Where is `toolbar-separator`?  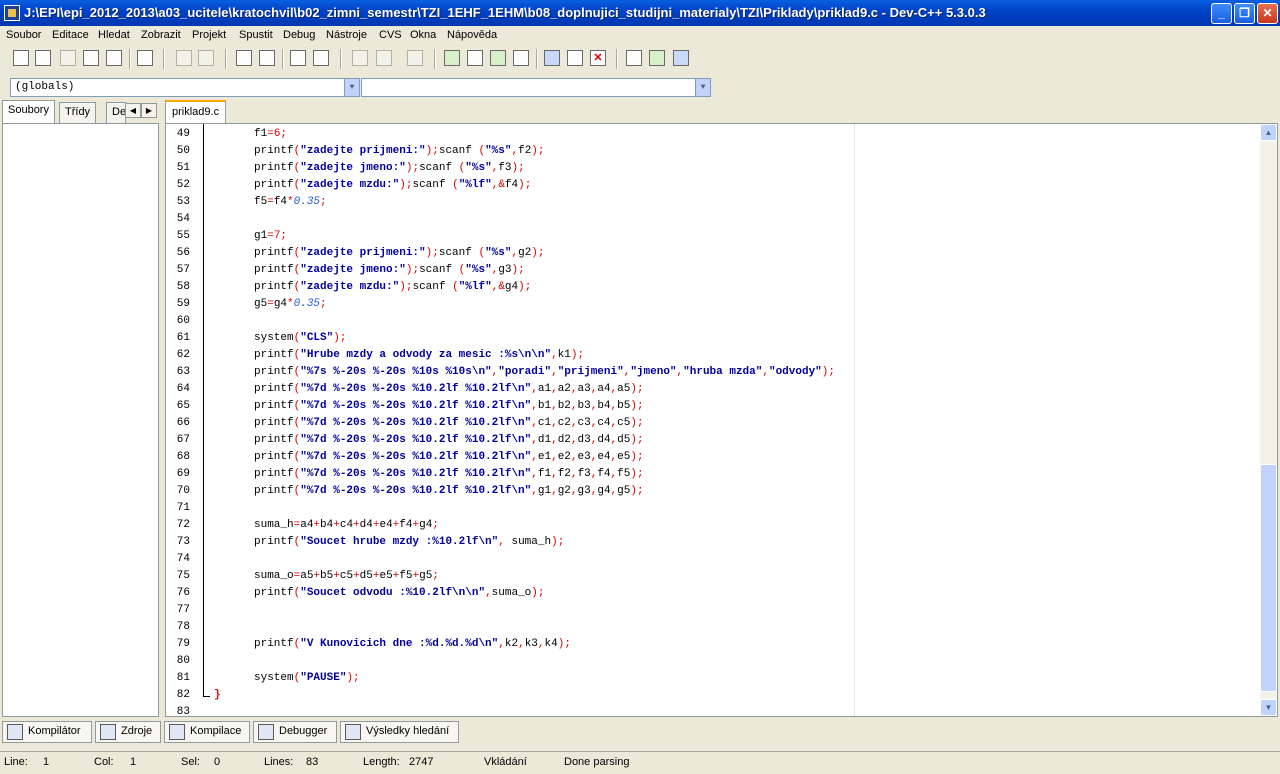
toolbar-separator is located at coordinates (537, 59).